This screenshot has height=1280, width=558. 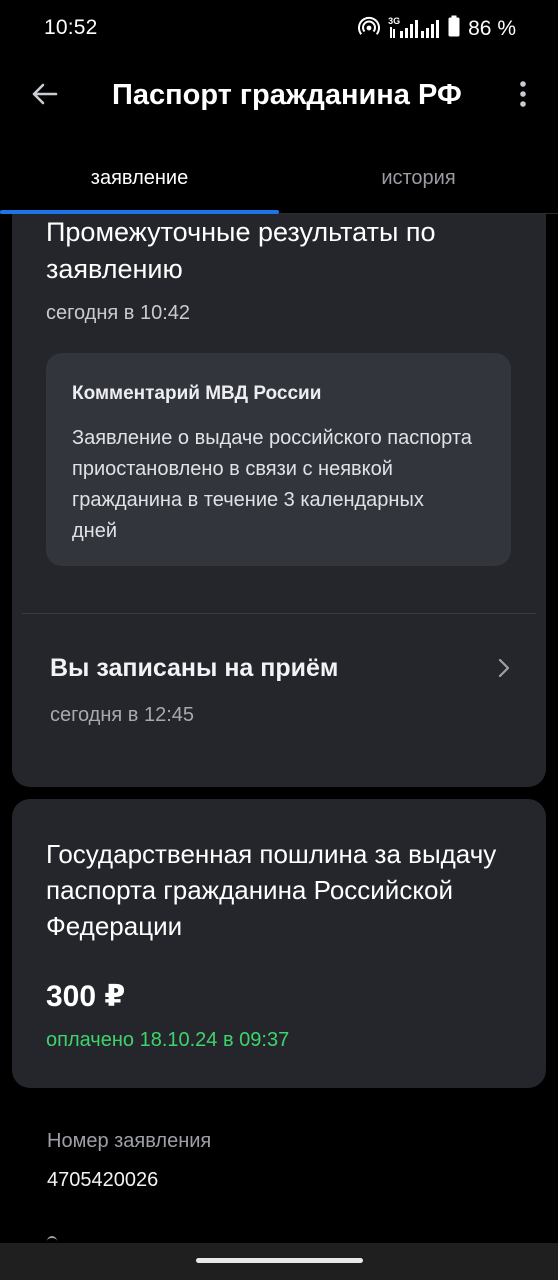 I want to click on home-gesture-handle, so click(x=279, y=1260).